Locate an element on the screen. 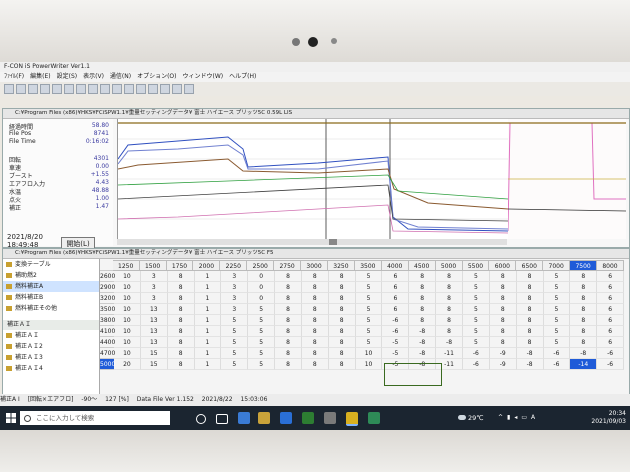  map-cell: 15 is located at coordinates (154, 353).